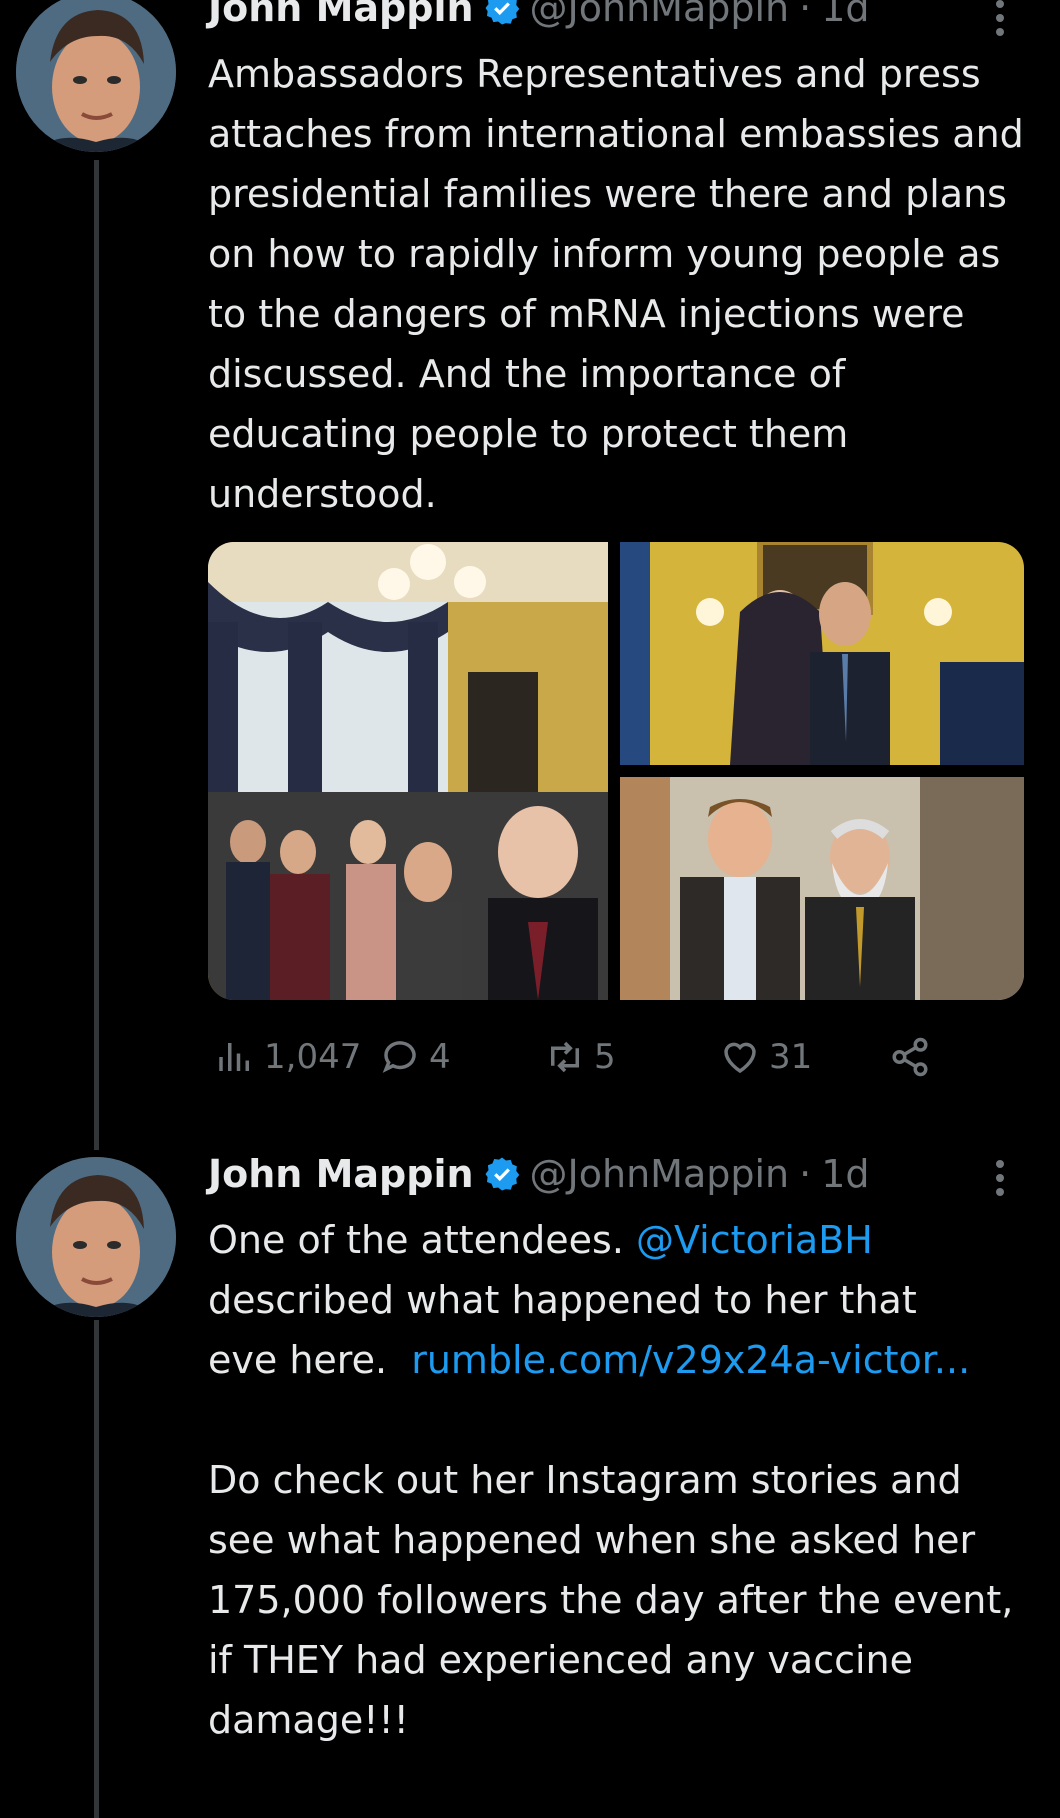 This screenshot has width=1060, height=1818. I want to click on reply-action: 4, so click(415, 1057).